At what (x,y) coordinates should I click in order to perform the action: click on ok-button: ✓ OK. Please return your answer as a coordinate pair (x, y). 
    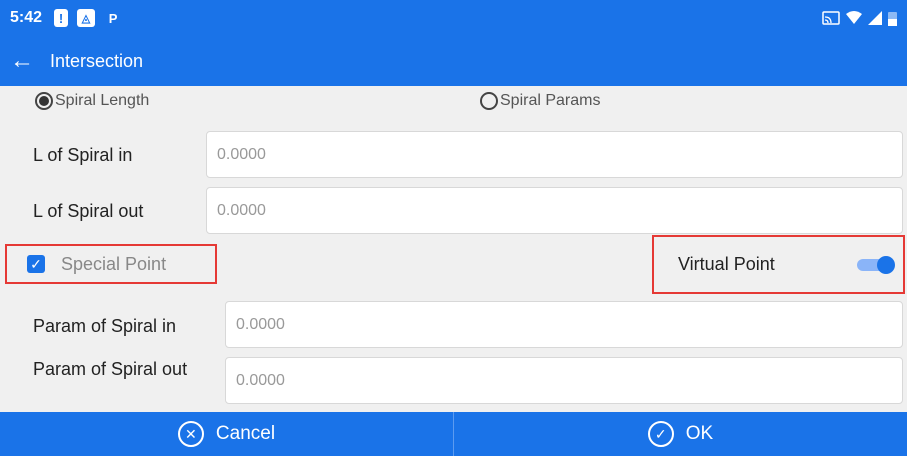
    Looking at the image, I should click on (680, 434).